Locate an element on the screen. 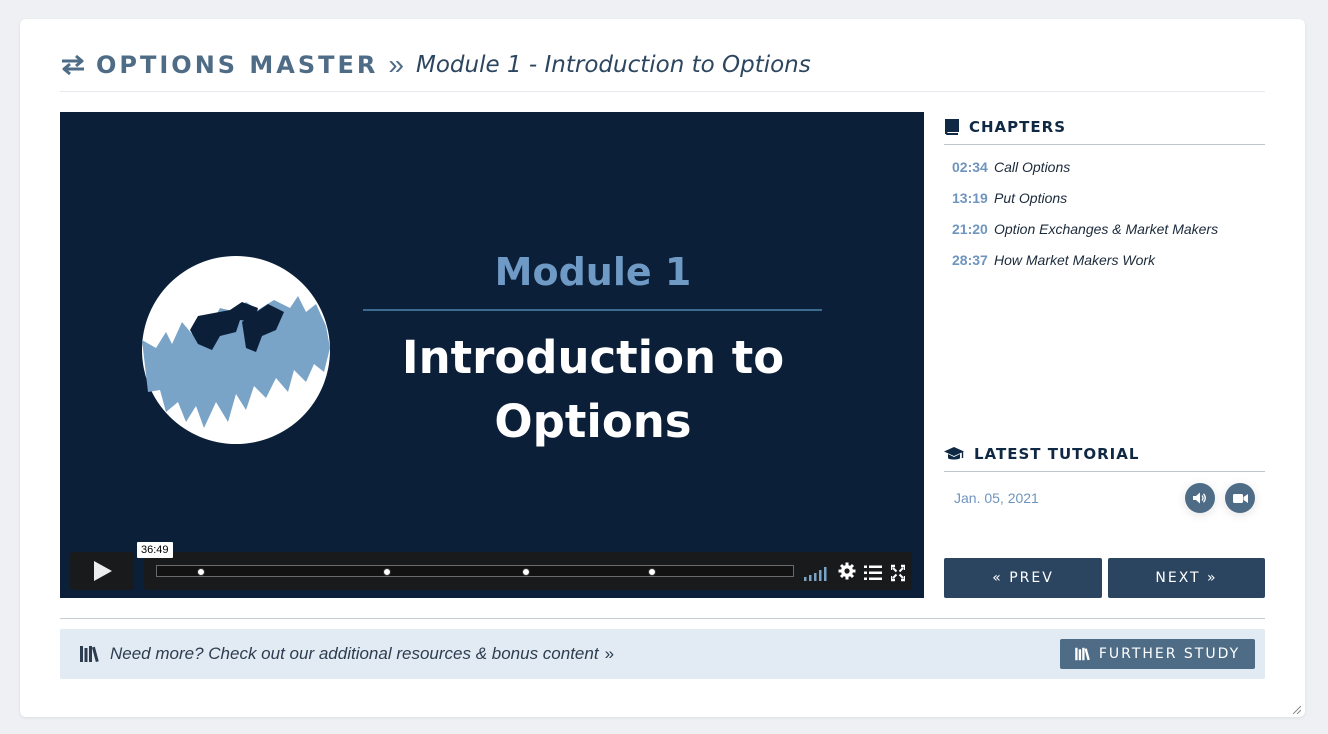 The image size is (1328, 734). video-camera-icon is located at coordinates (1240, 498).